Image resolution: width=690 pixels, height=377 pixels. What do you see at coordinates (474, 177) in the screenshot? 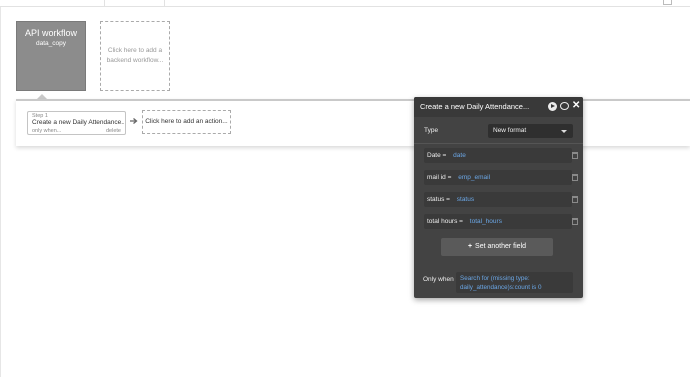
I see `field-value: emp_email` at bounding box center [474, 177].